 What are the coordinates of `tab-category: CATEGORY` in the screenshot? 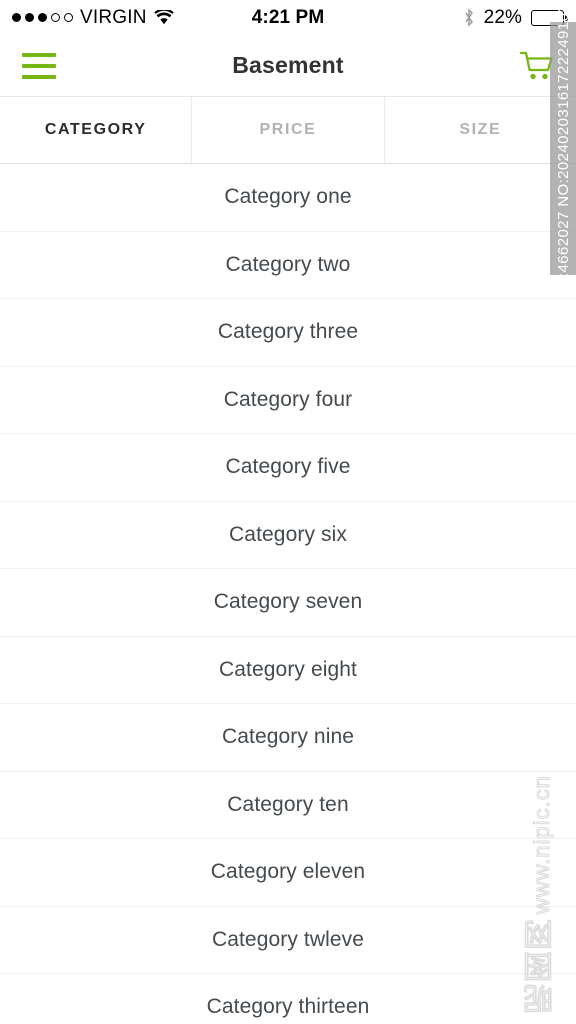 It's located at (96, 130).